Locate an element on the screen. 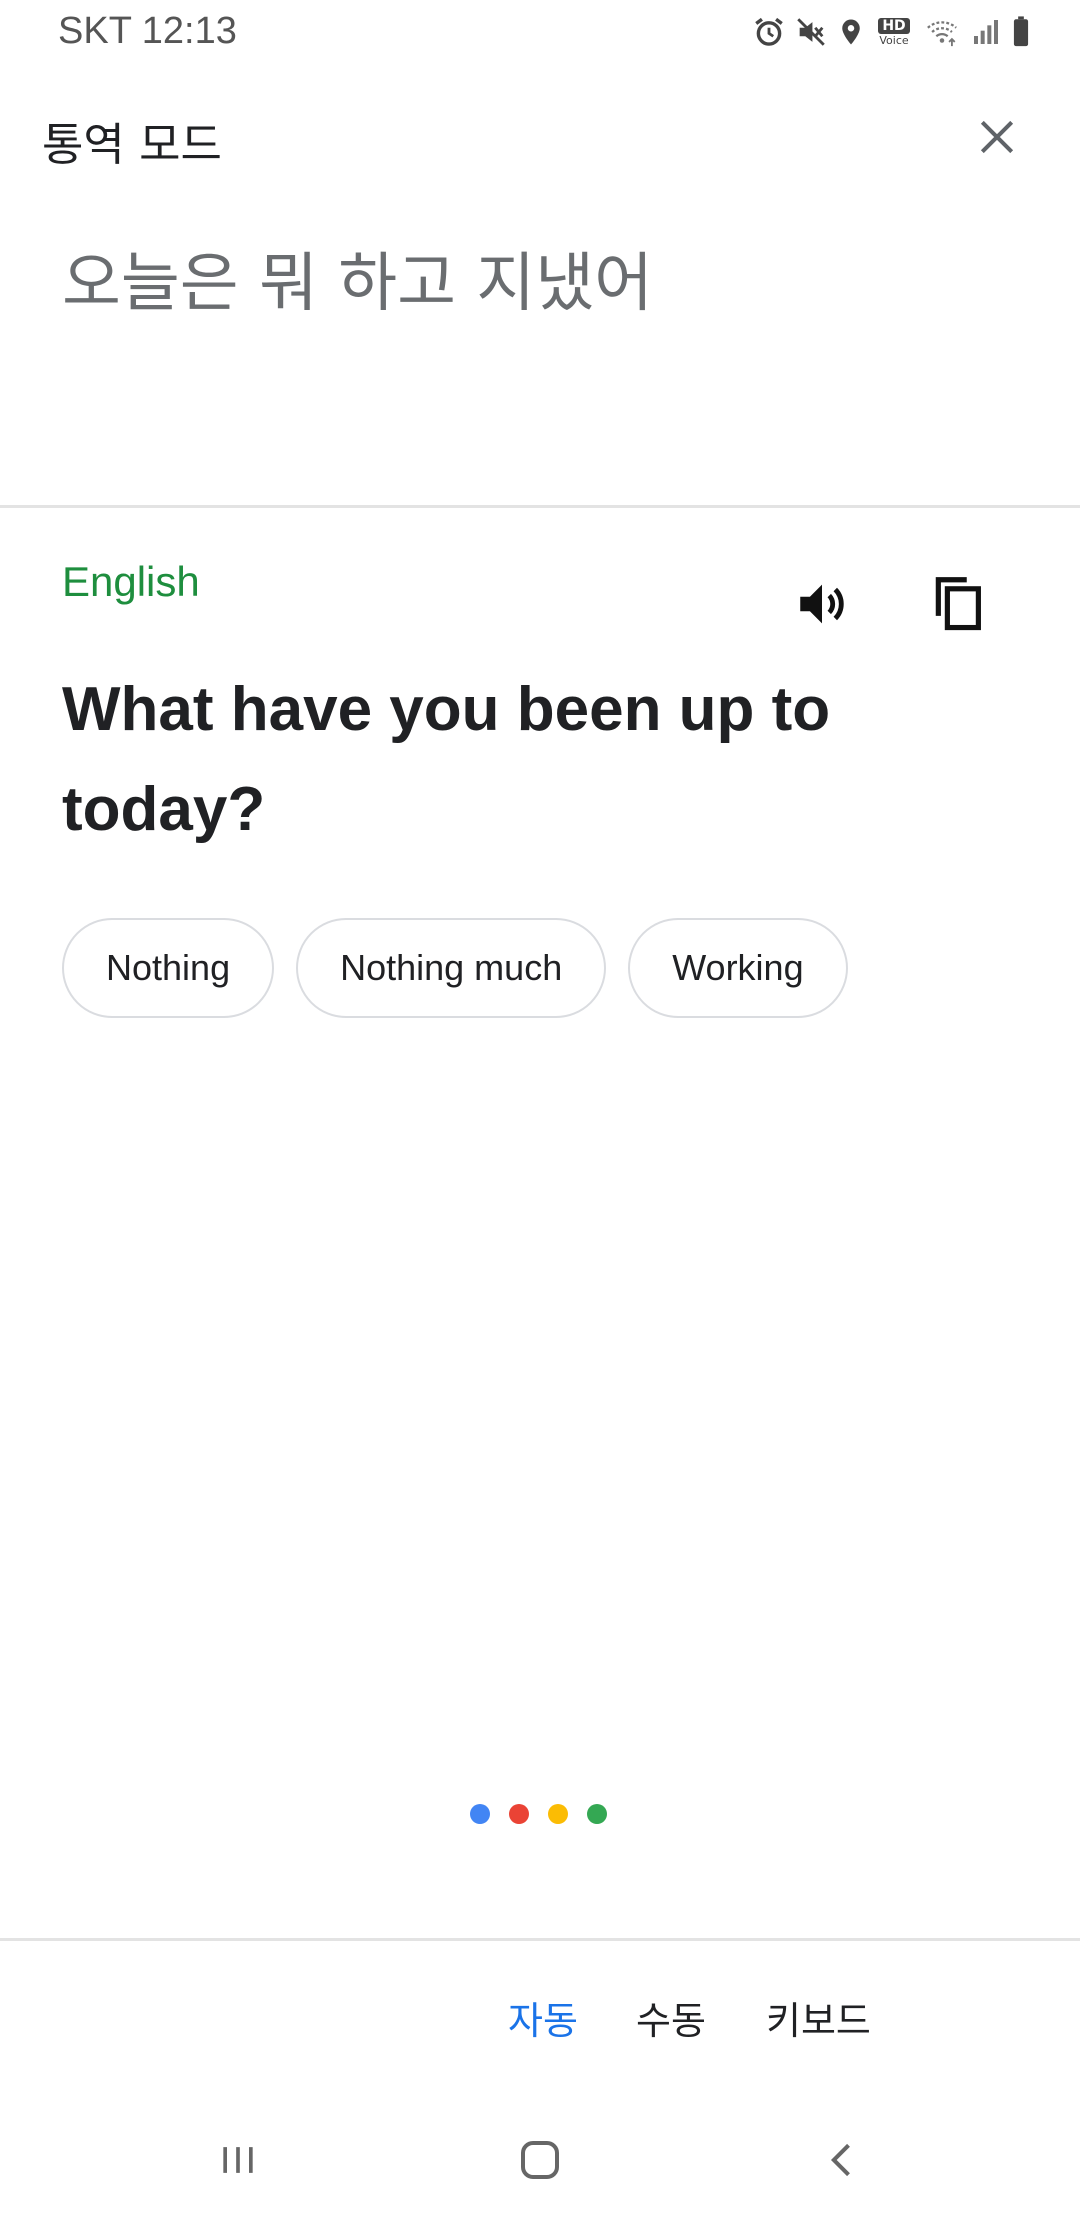 This screenshot has width=1080, height=2220. copy-button is located at coordinates (959, 603).